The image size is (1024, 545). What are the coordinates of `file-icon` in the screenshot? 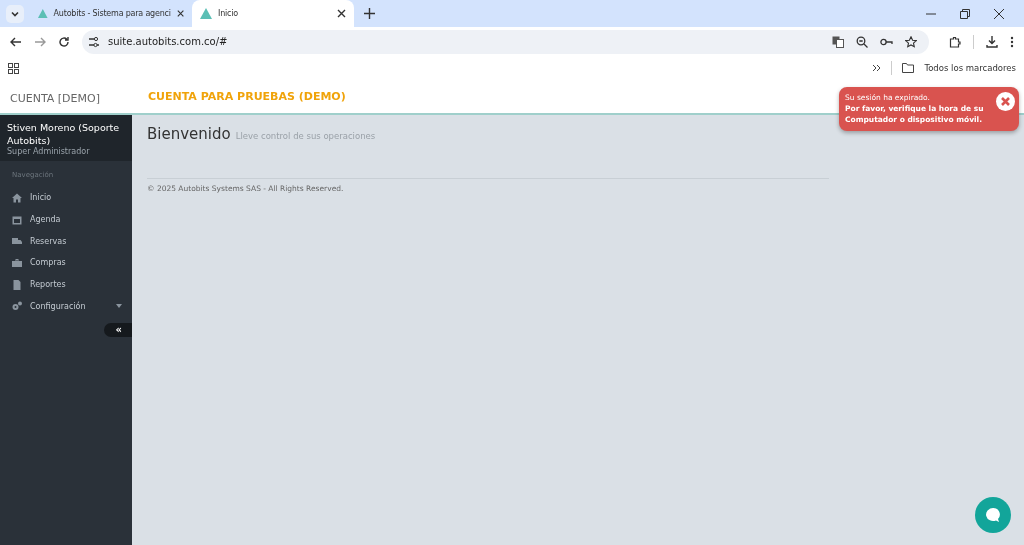 It's located at (17, 284).